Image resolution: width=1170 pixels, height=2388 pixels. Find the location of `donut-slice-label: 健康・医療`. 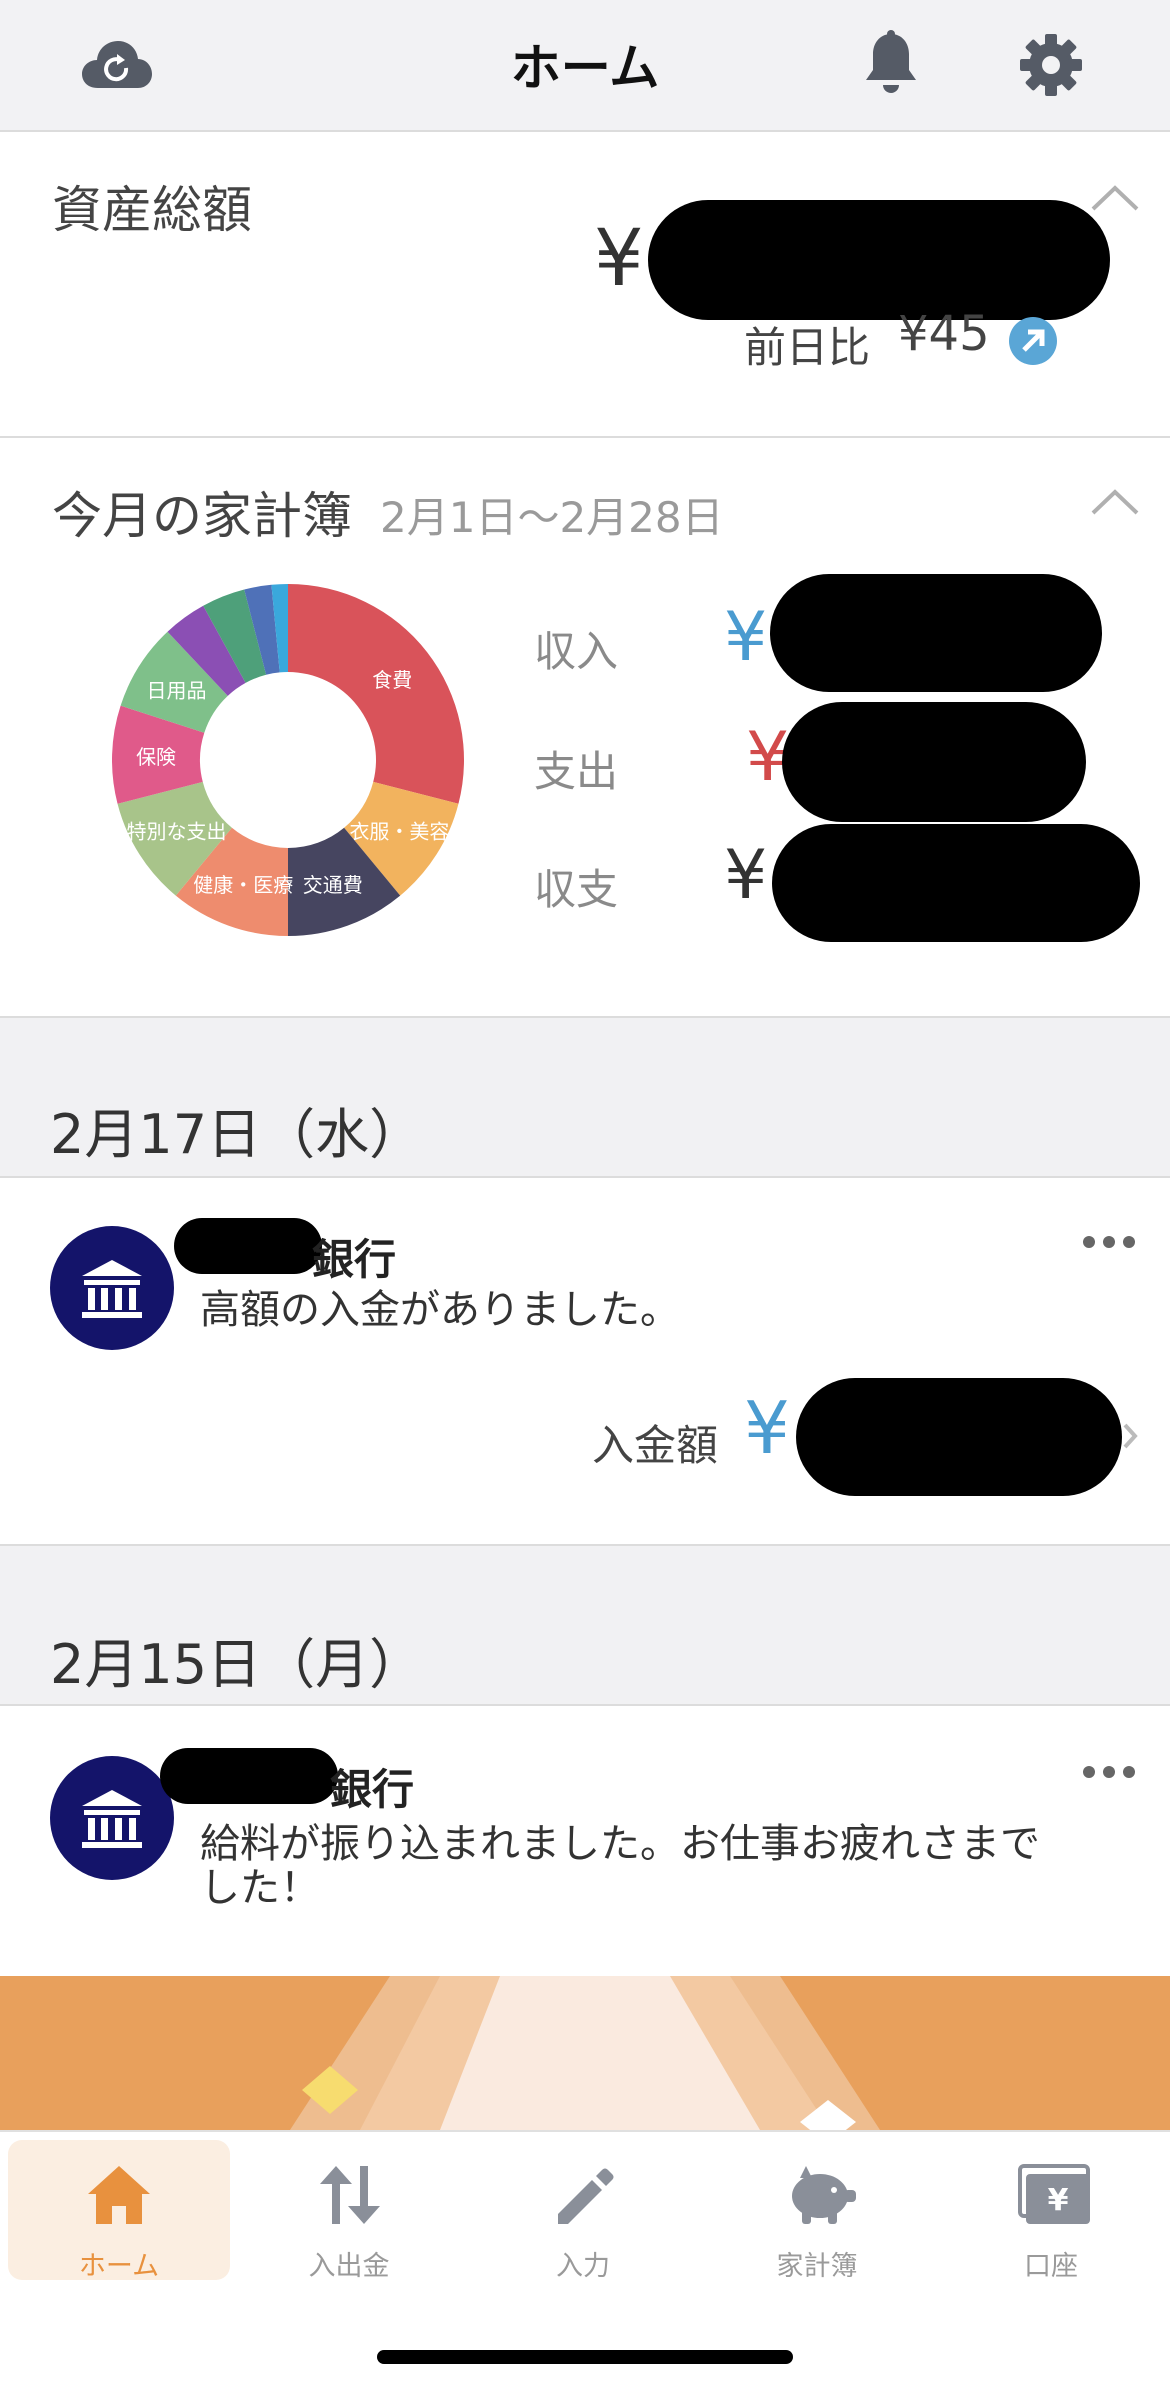

donut-slice-label: 健康・医療 is located at coordinates (243, 885).